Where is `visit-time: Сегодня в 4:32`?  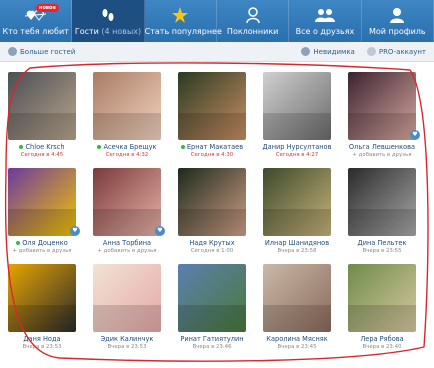
visit-time: Сегодня в 4:32 is located at coordinates (127, 155).